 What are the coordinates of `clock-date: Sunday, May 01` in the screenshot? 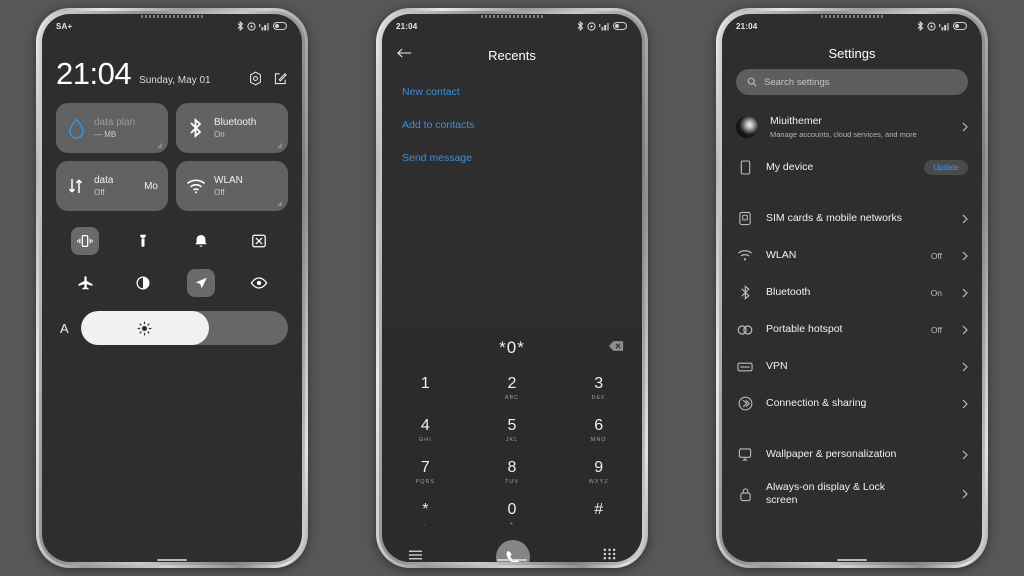 It's located at (175, 80).